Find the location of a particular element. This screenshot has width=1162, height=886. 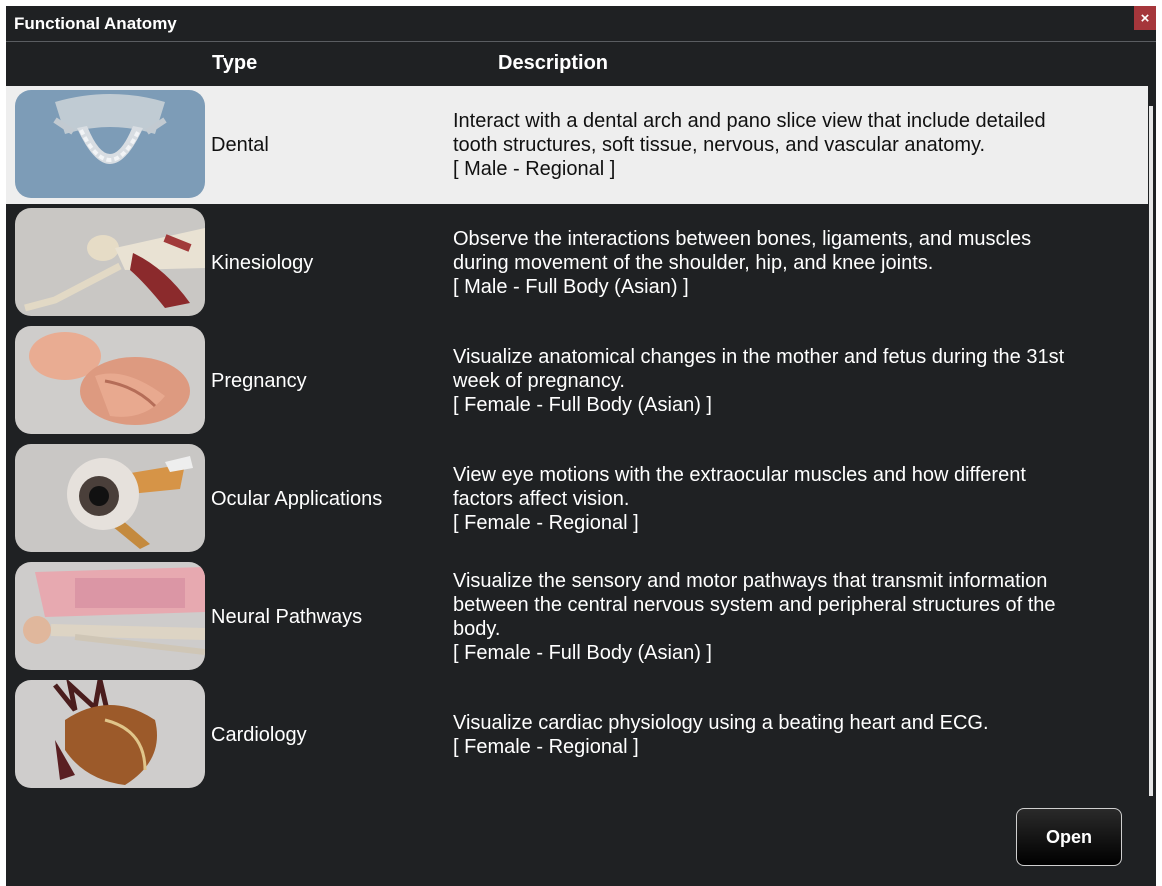

row-type-label: Dental is located at coordinates (240, 144).